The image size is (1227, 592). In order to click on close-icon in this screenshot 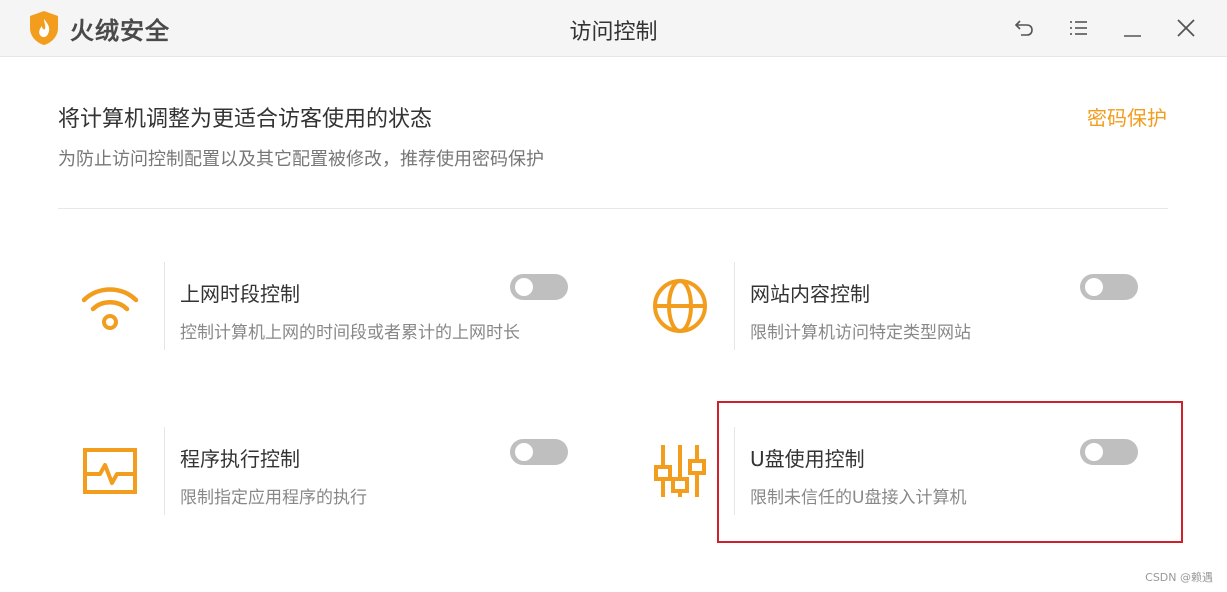, I will do `click(1186, 28)`.